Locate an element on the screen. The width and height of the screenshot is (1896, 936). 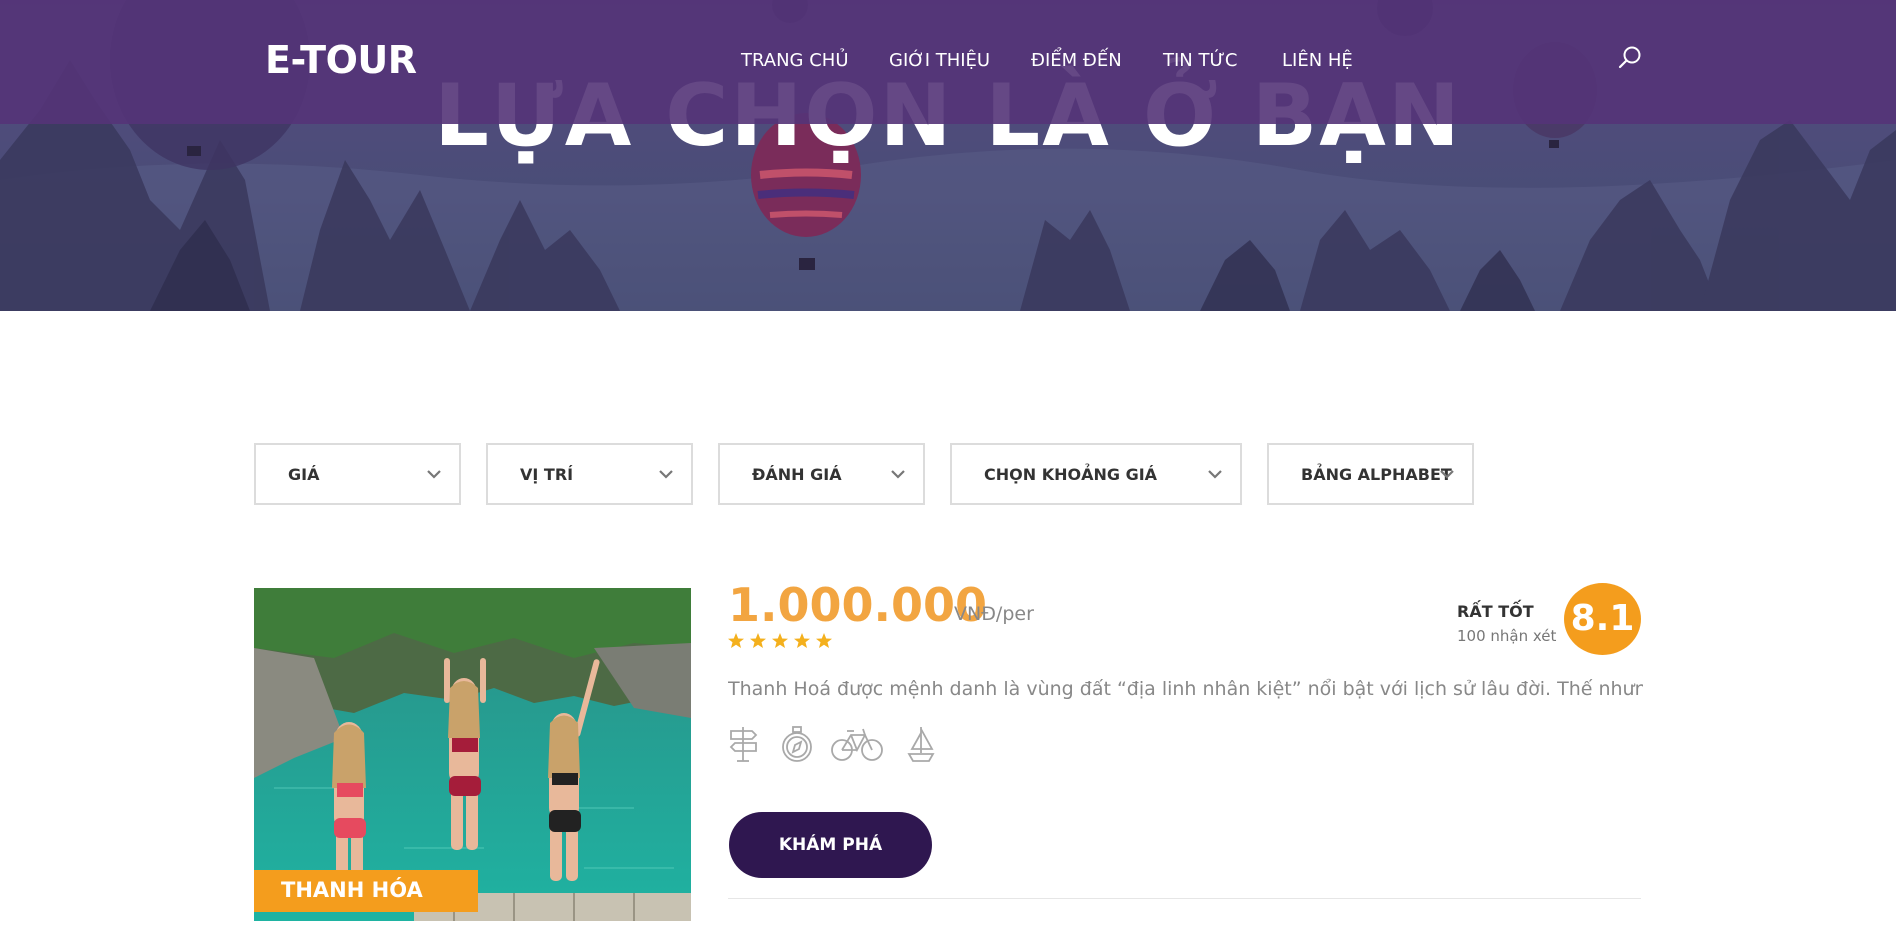
search-icon is located at coordinates (1630, 58).